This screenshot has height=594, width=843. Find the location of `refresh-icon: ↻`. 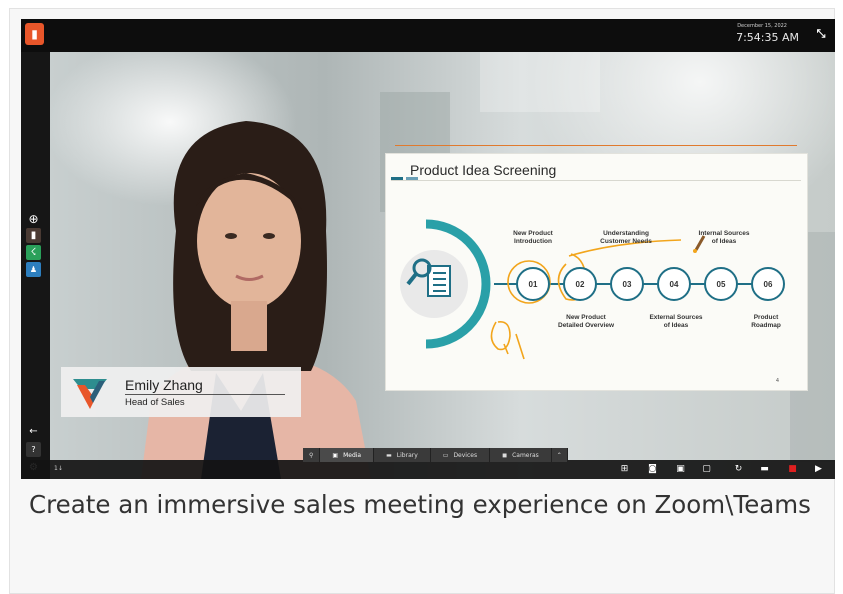

refresh-icon: ↻ is located at coordinates (738, 469).